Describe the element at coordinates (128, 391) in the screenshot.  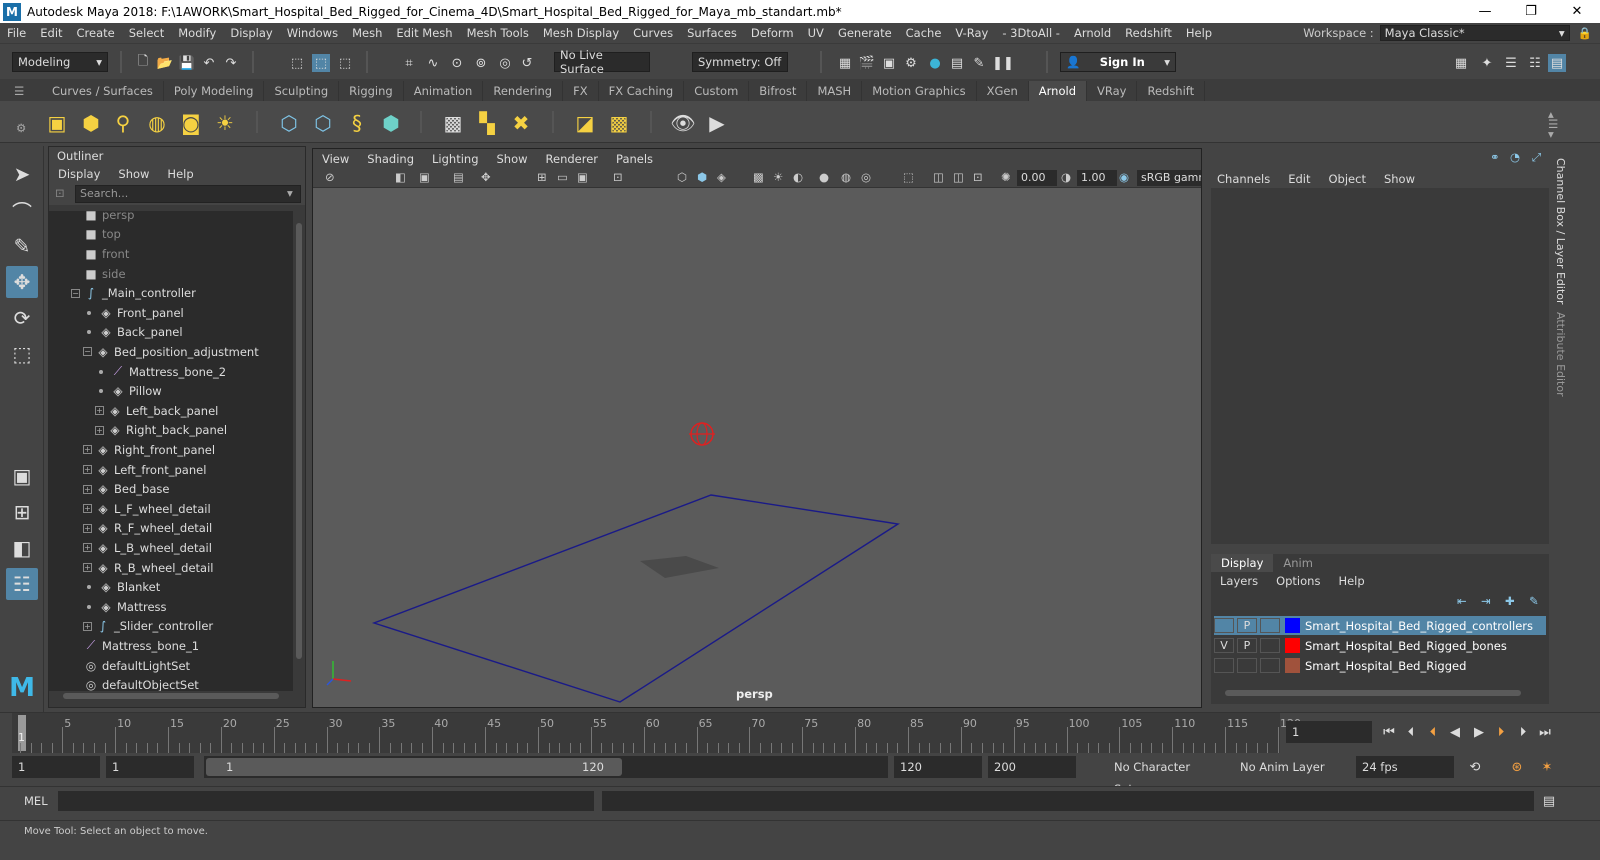
I see `outliner-item: ◈ Pillow` at that location.